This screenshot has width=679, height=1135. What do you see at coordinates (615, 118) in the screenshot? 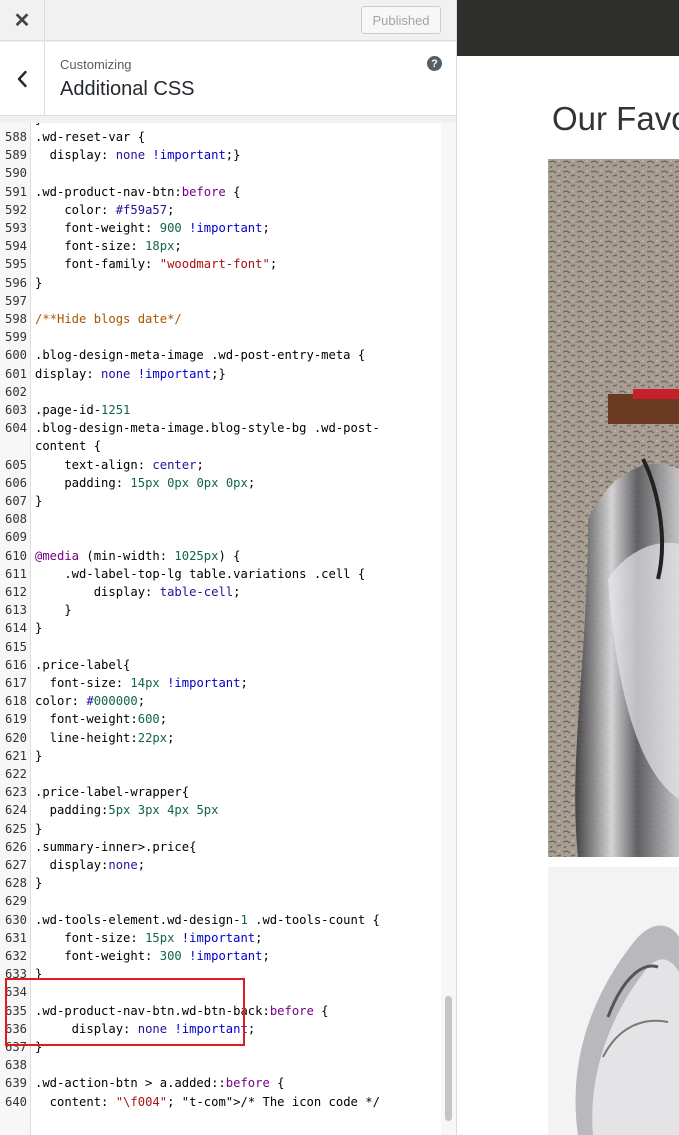
I see `preview-heading: Our Favo` at bounding box center [615, 118].